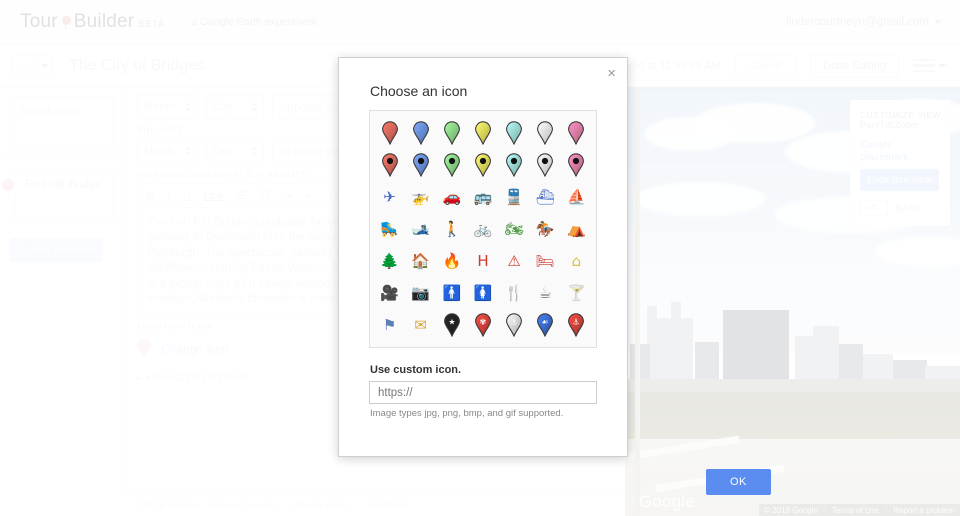 This screenshot has width=960, height=516. I want to click on back-row: ↶ BACK, so click(900, 208).